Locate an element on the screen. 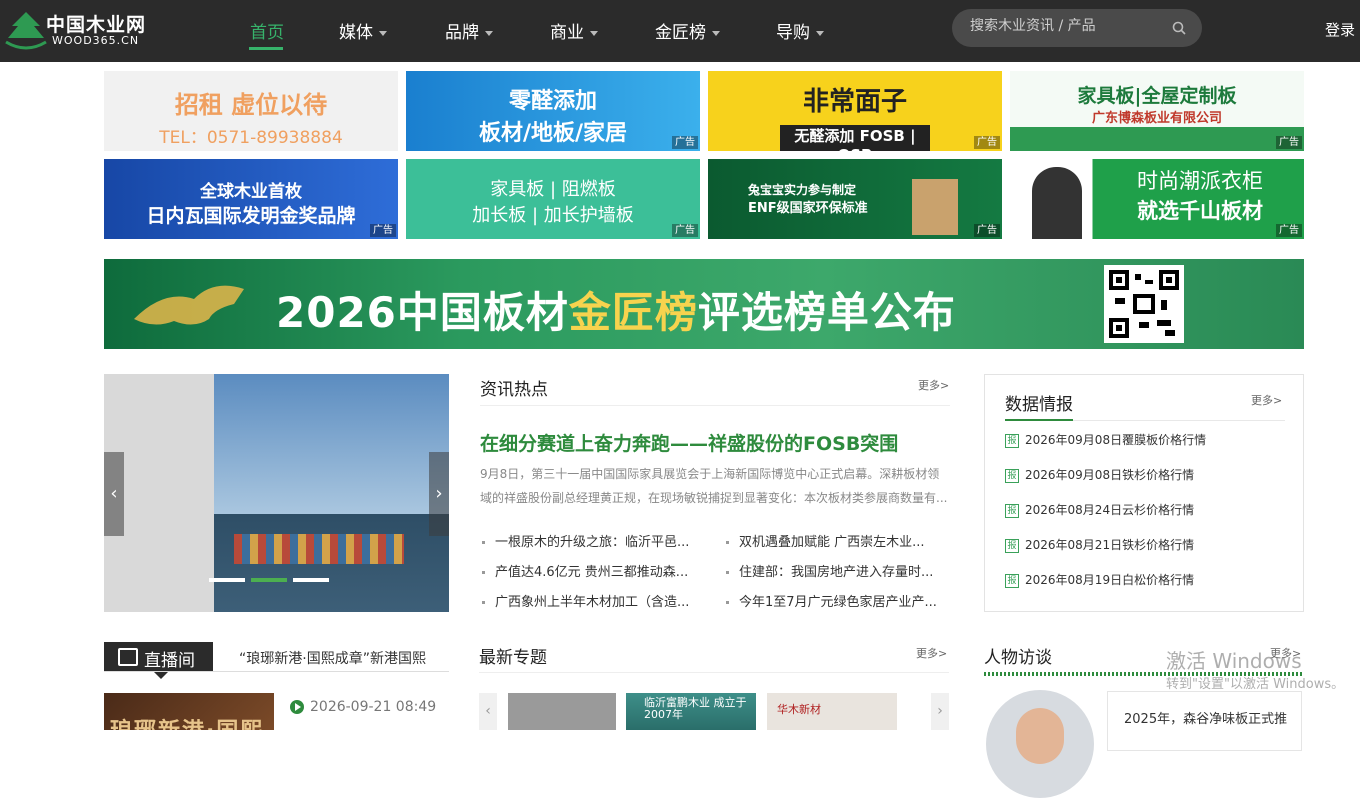 The height and width of the screenshot is (798, 1360). nav-shopping-guide: 导购 is located at coordinates (800, 30).